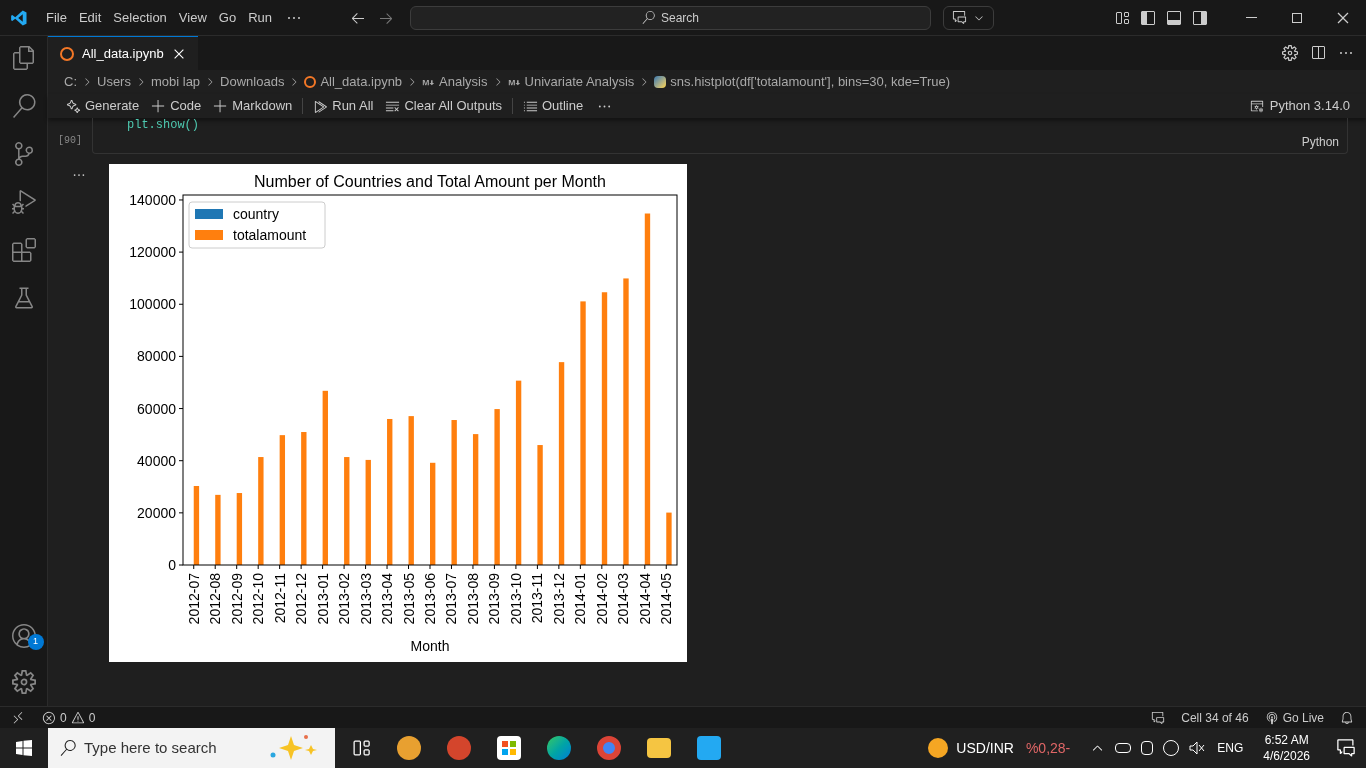 The image size is (1366, 768). I want to click on error-count: 0, so click(63, 717).